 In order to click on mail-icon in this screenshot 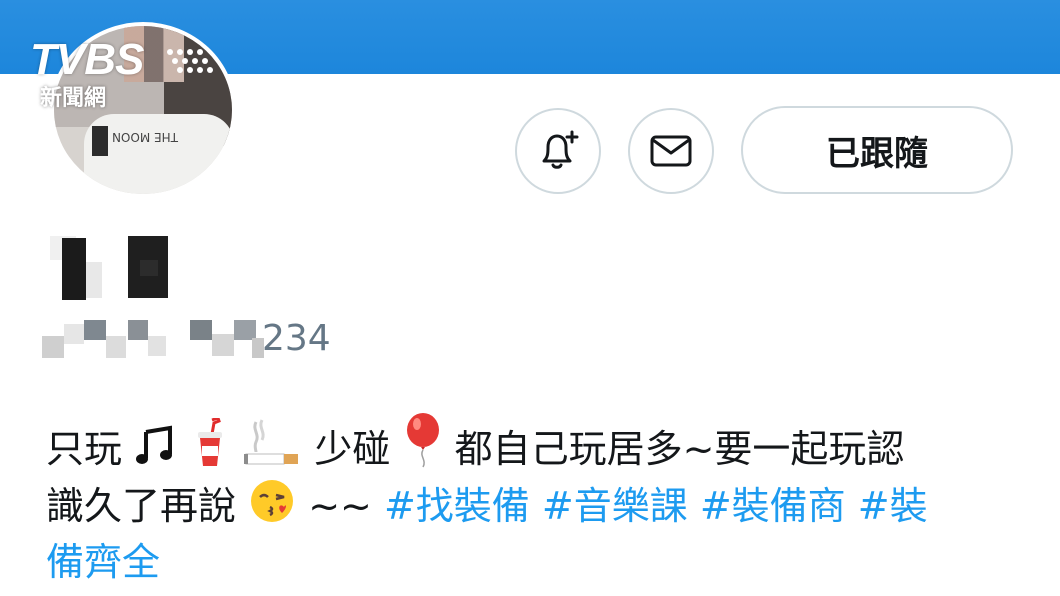, I will do `click(671, 151)`.